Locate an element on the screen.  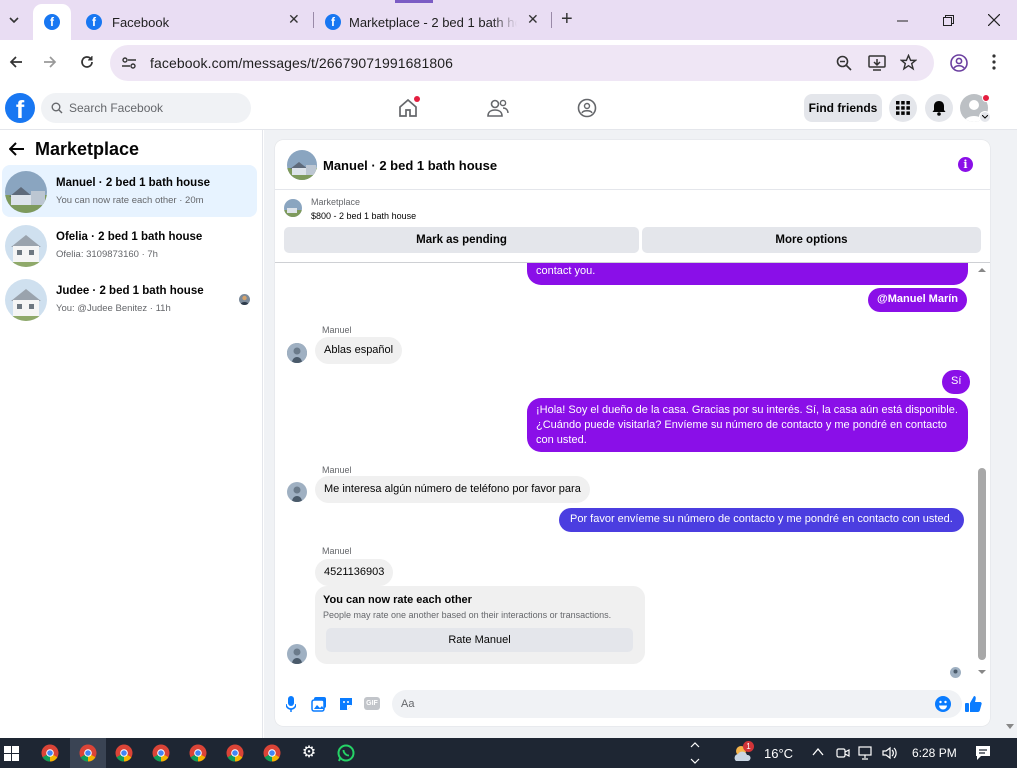
tab-facebook: f Facebook is located at coordinates (196, 22).